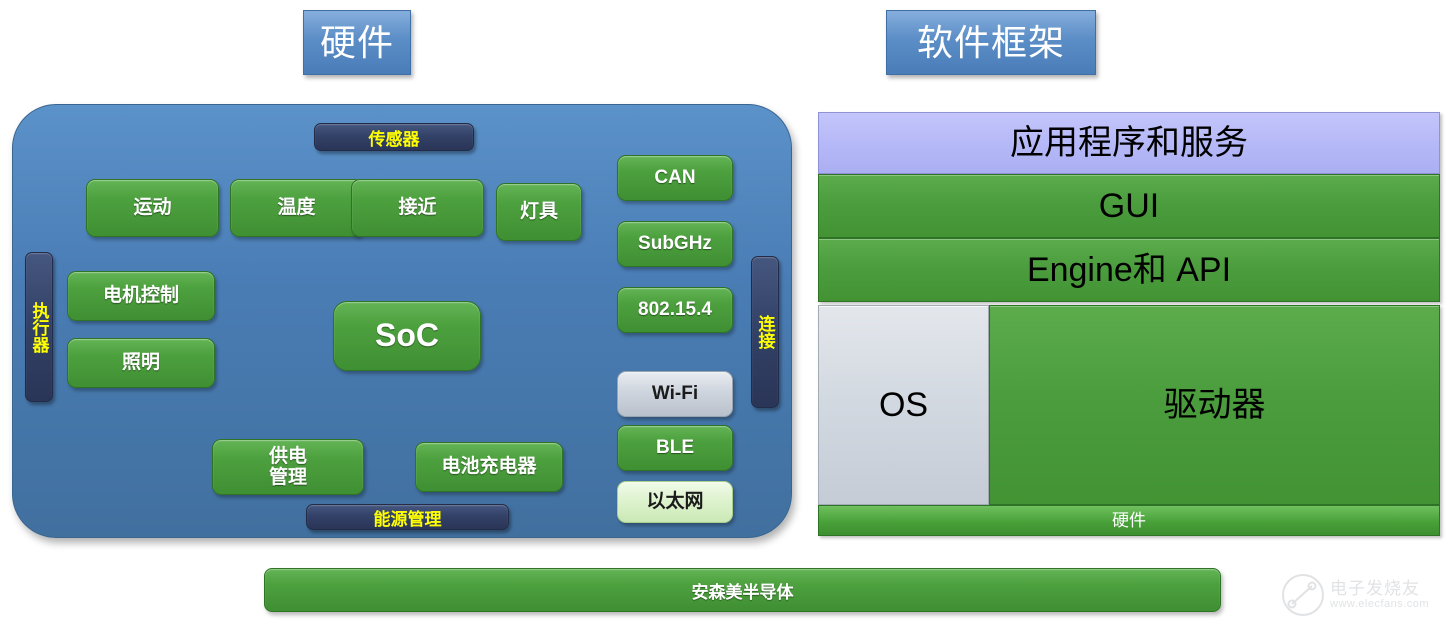 The height and width of the screenshot is (629, 1456). I want to click on software-layer-applications: 应用程序和服务, so click(1129, 143).